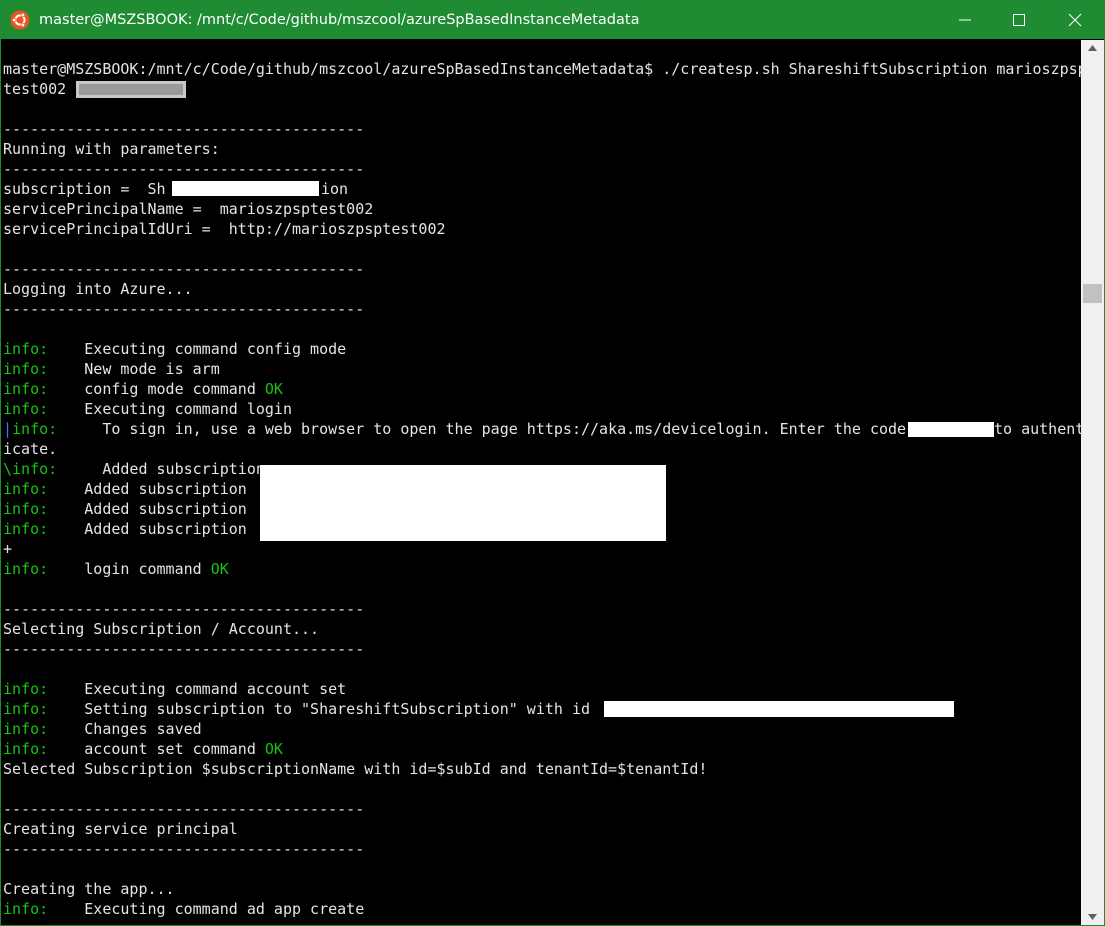 The height and width of the screenshot is (926, 1105). I want to click on prompt-line-wrap: test002, so click(39, 89).